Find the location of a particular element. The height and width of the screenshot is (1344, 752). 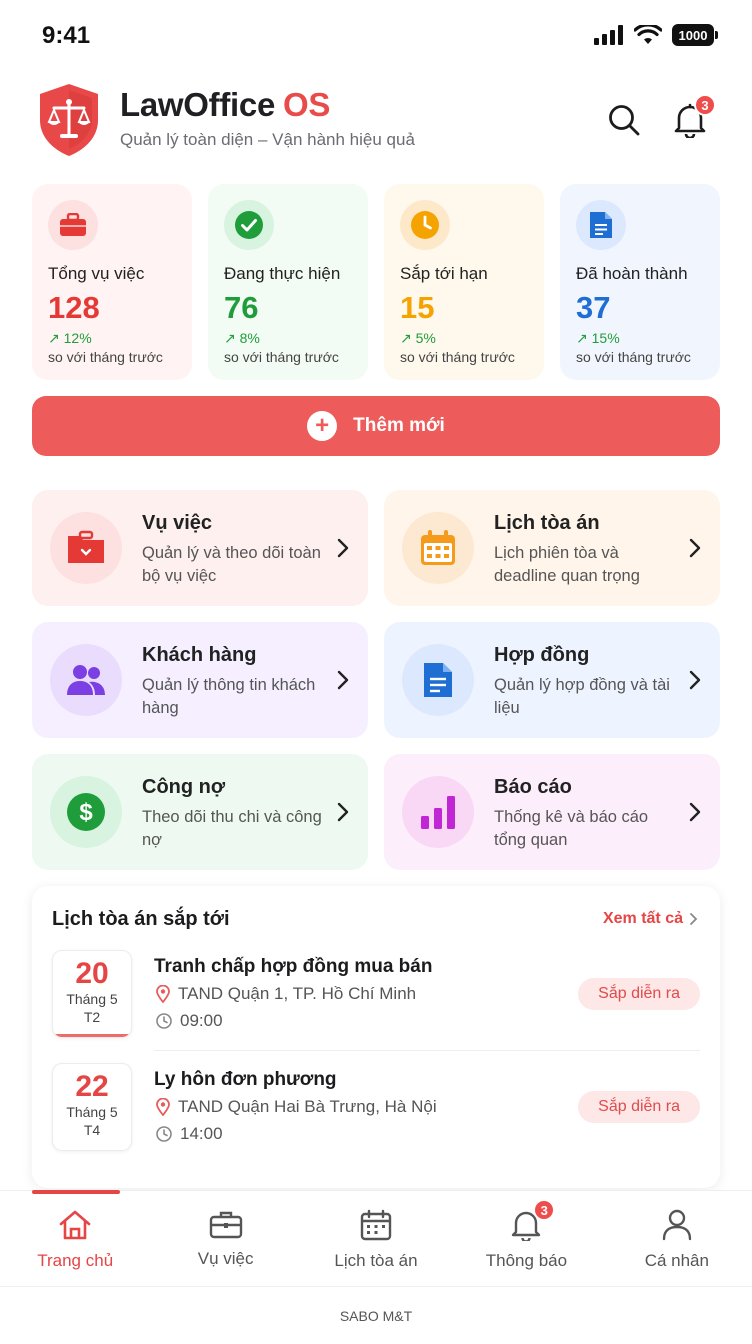

tab-notifications: 3 Thông báo is located at coordinates (526, 1238).